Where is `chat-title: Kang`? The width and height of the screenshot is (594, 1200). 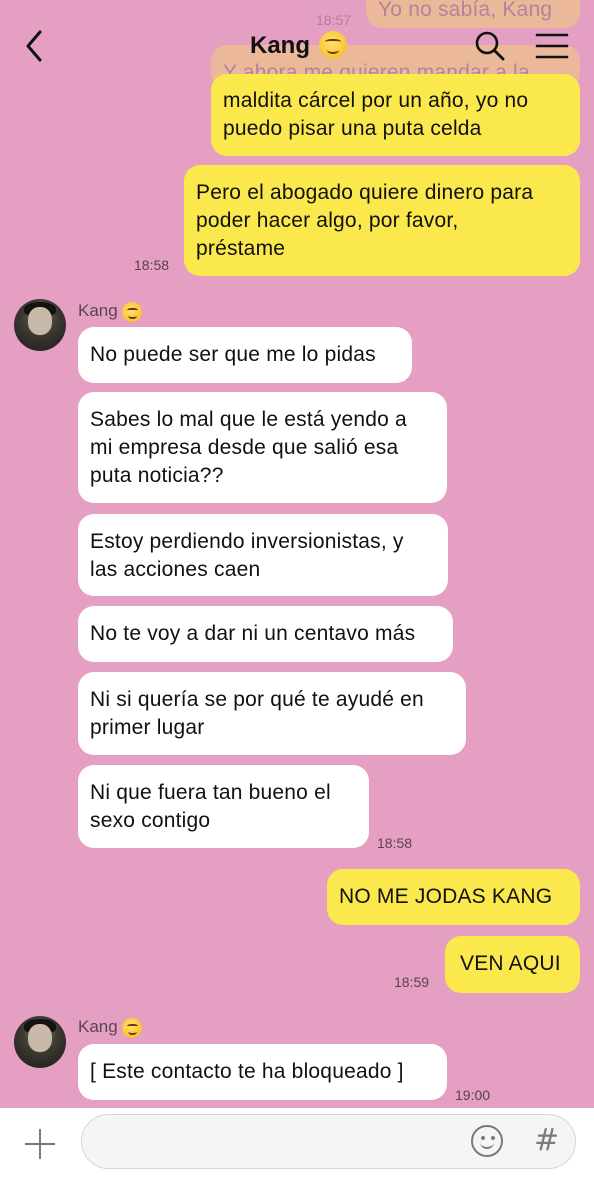 chat-title: Kang is located at coordinates (298, 45).